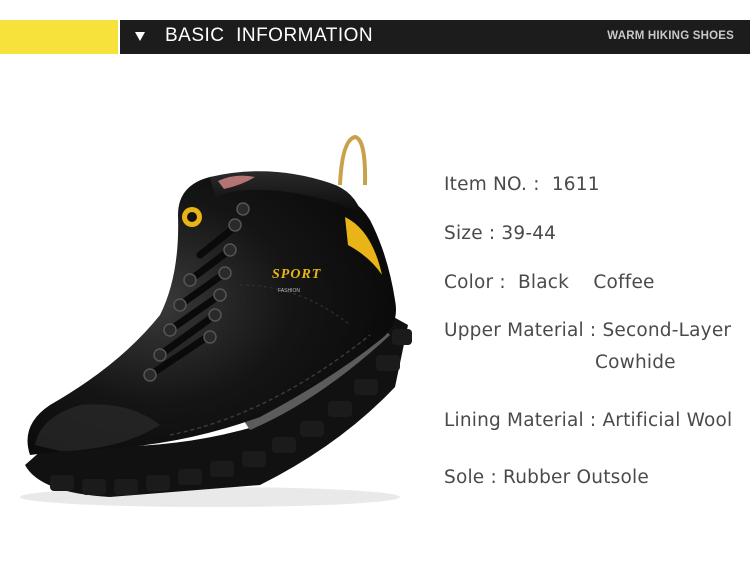  What do you see at coordinates (575, 184) in the screenshot?
I see `spec-item-no-value: 1611` at bounding box center [575, 184].